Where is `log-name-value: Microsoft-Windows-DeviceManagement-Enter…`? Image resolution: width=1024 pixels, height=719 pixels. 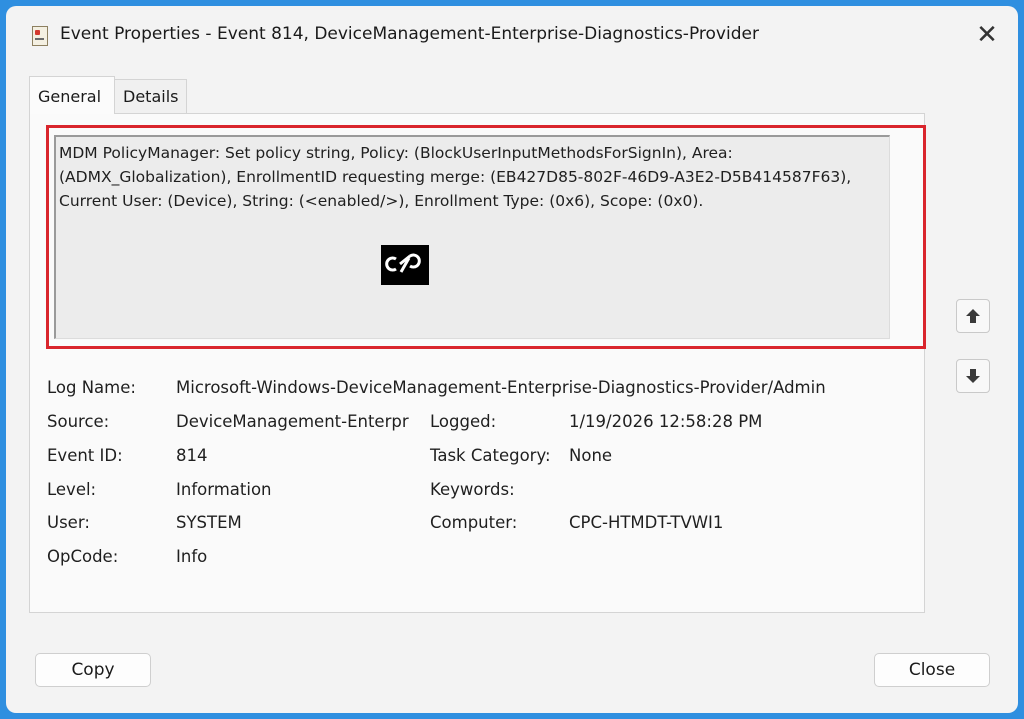 log-name-value: Microsoft-Windows-DeviceManagement-Enter… is located at coordinates (501, 387).